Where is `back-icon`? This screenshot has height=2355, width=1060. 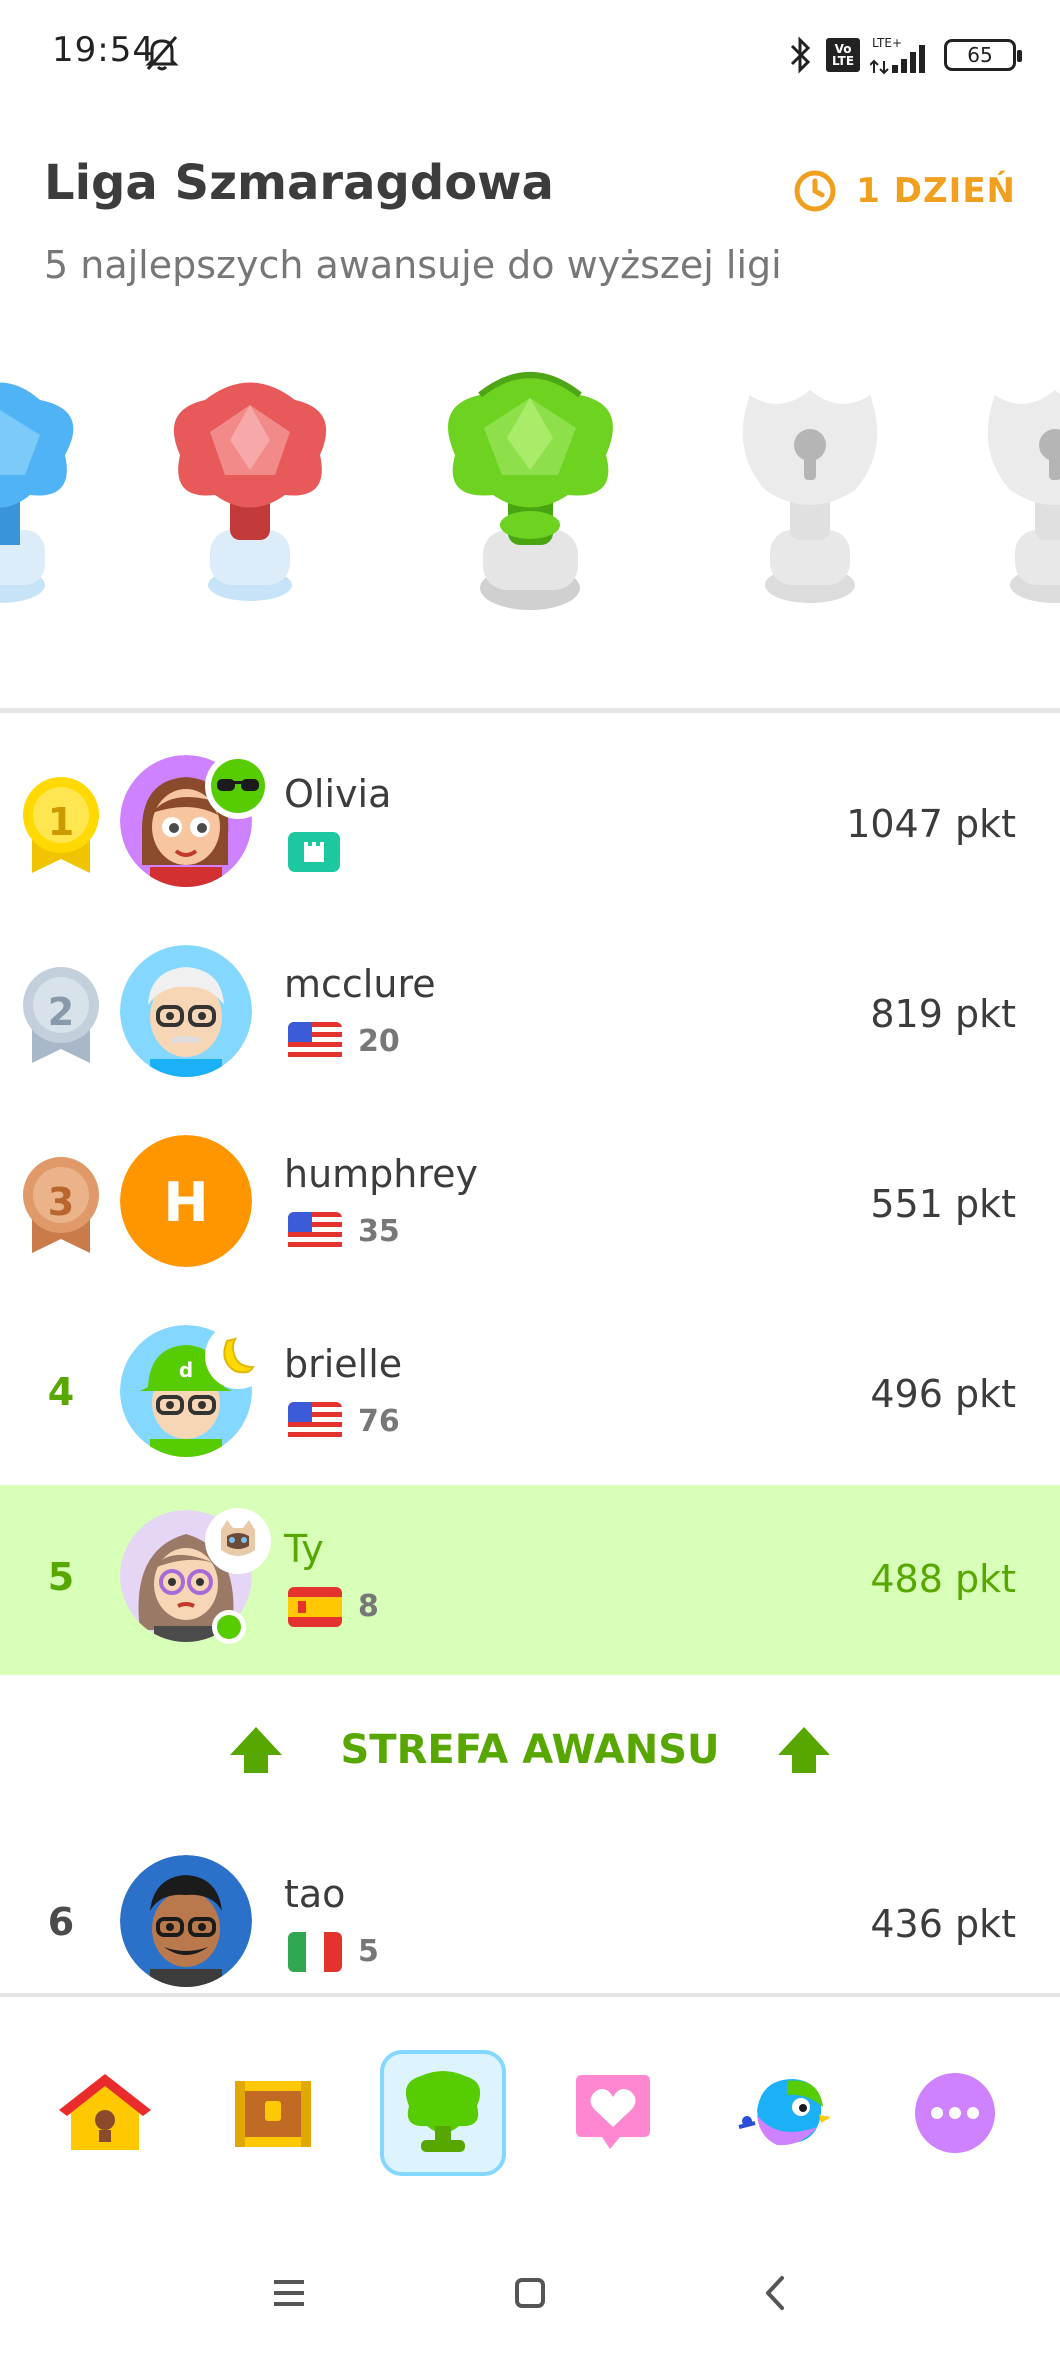 back-icon is located at coordinates (775, 2293).